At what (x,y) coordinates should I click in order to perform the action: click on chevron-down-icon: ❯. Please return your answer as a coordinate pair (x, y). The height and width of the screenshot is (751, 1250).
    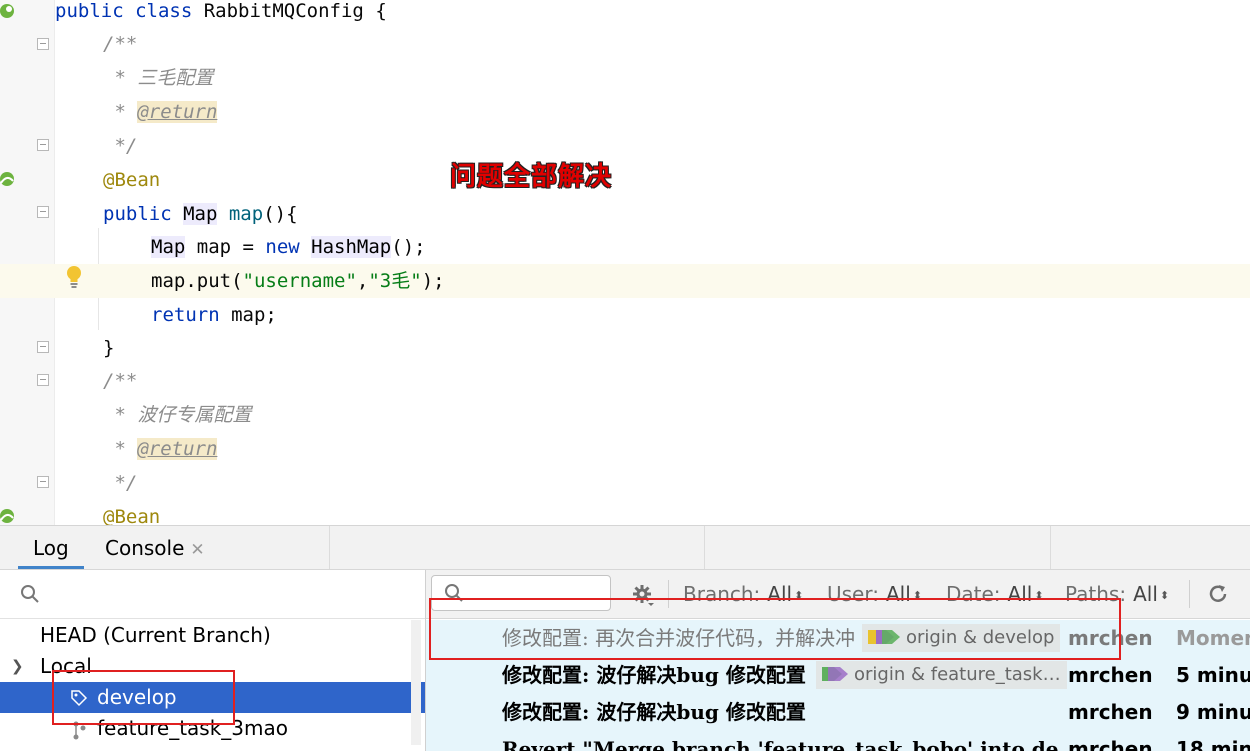
    Looking at the image, I should click on (17, 666).